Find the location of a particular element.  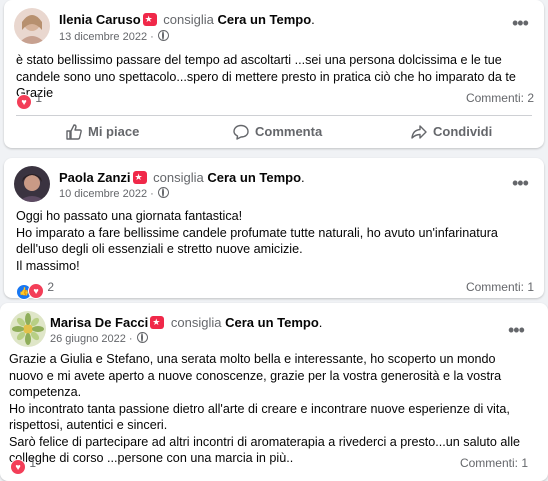

like-button: Mi piace is located at coordinates (102, 132).